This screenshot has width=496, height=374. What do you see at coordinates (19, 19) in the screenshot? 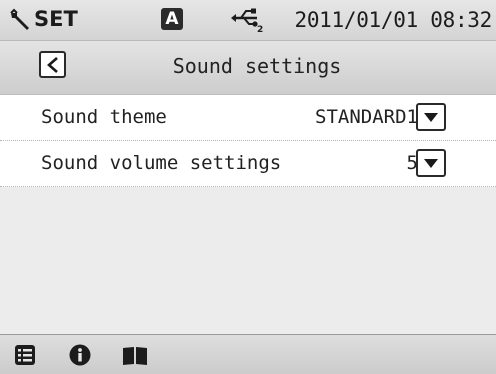
I see `wrench-icon` at bounding box center [19, 19].